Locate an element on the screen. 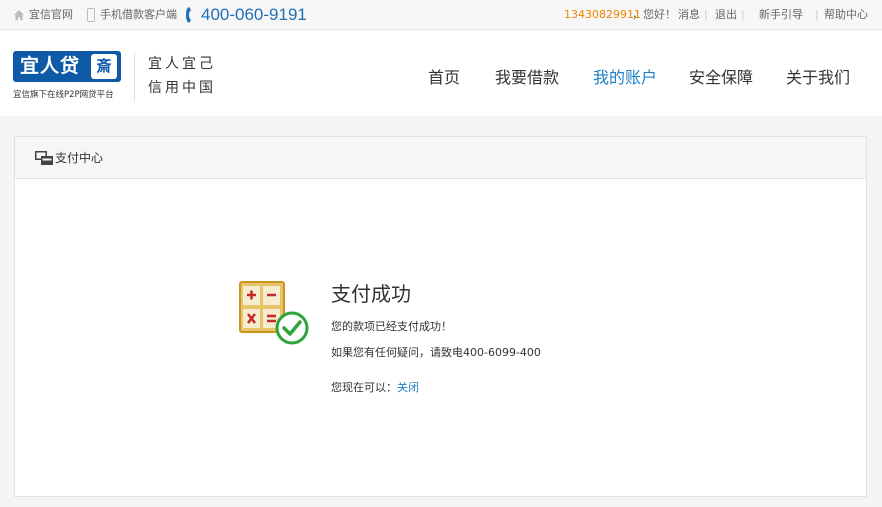 Image resolution: width=882 pixels, height=507 pixels. logo-tagline: 宜信旗下在线P2P网贷平台 is located at coordinates (63, 95).